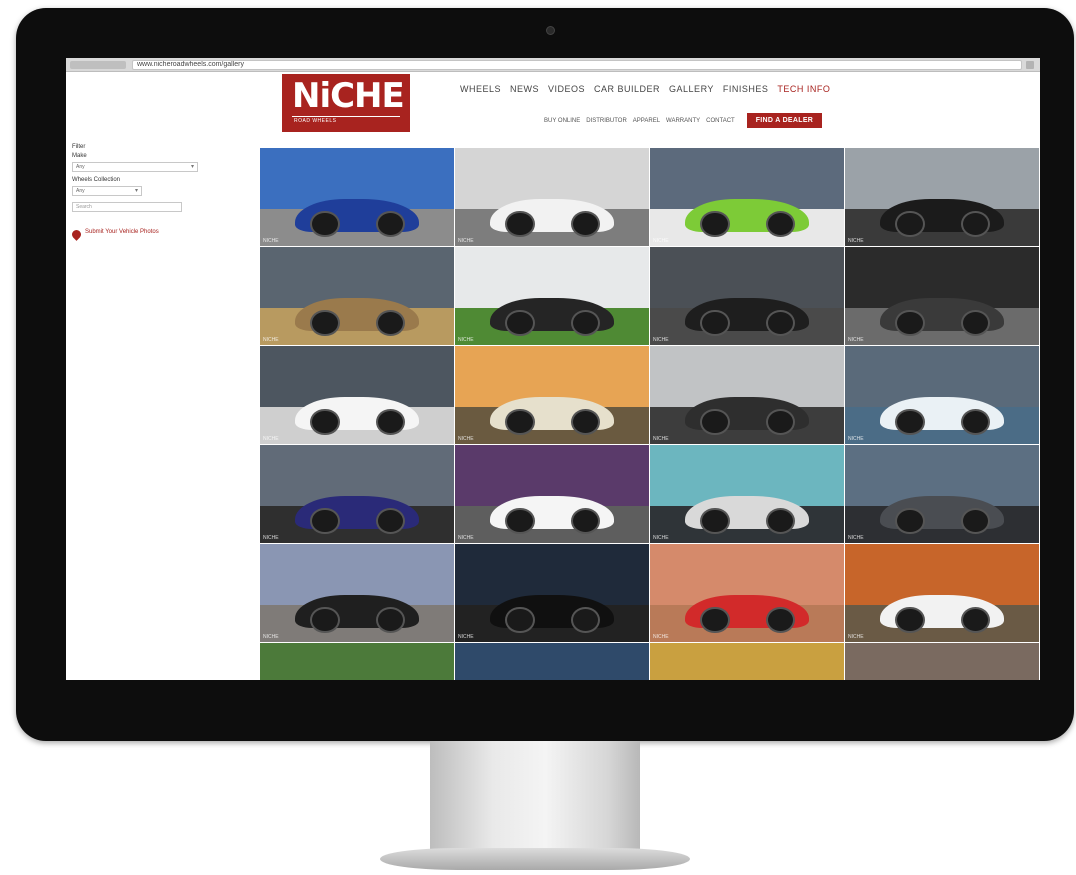  What do you see at coordinates (942, 494) in the screenshot?
I see `gallery-photo-grey-cayenne: NICHE` at bounding box center [942, 494].